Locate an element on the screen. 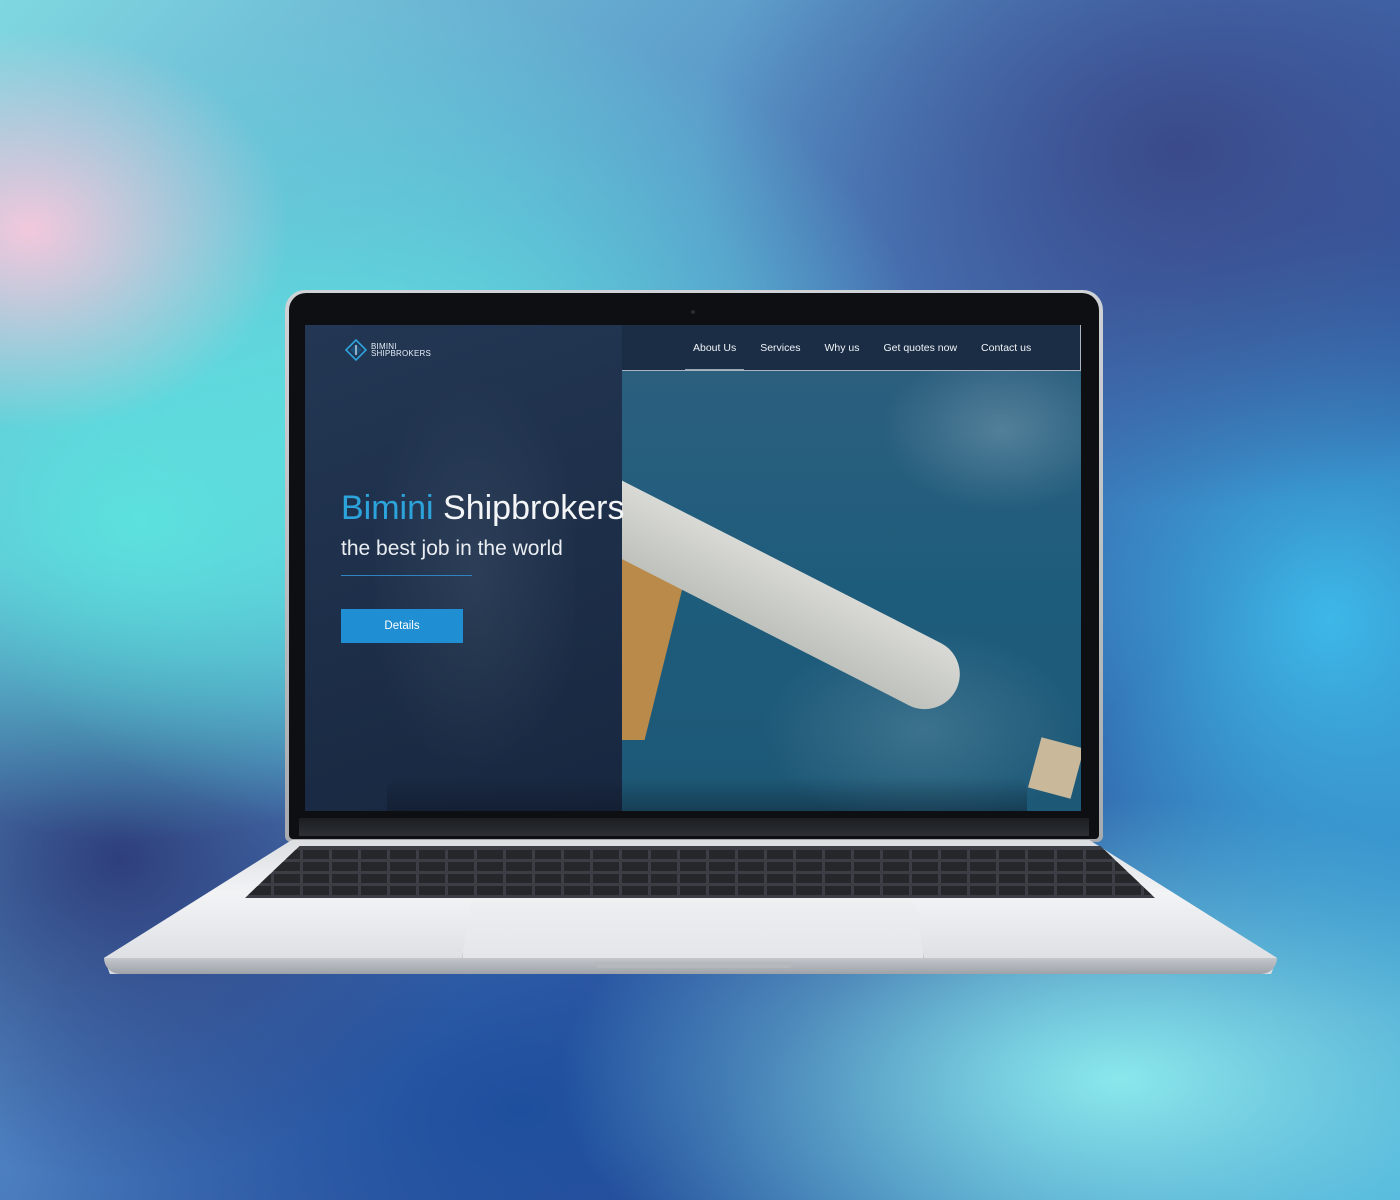  hero-title: Bimini Shipbrokers is located at coordinates (482, 508).